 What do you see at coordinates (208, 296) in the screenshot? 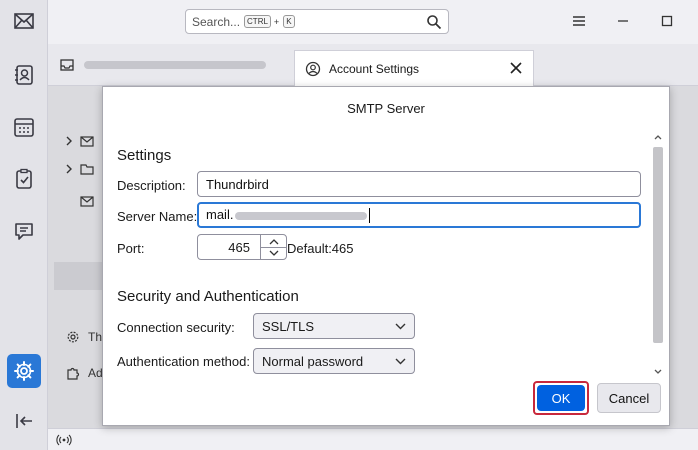
I see `security-heading: Security and Authentication` at bounding box center [208, 296].